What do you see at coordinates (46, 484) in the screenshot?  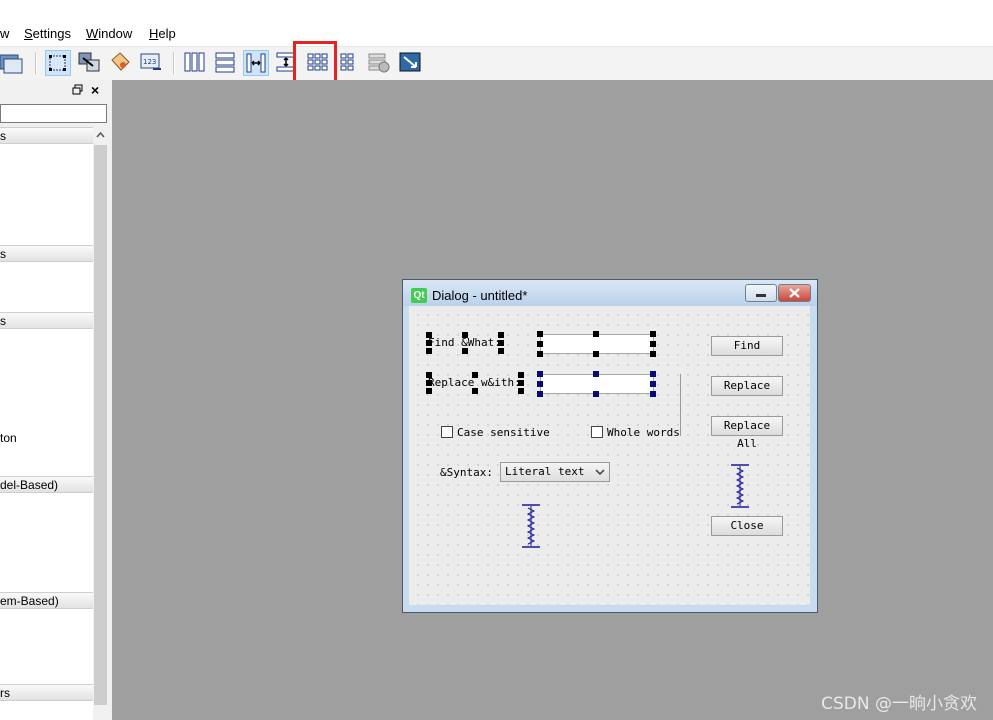 I see `category-header: del-Based)` at bounding box center [46, 484].